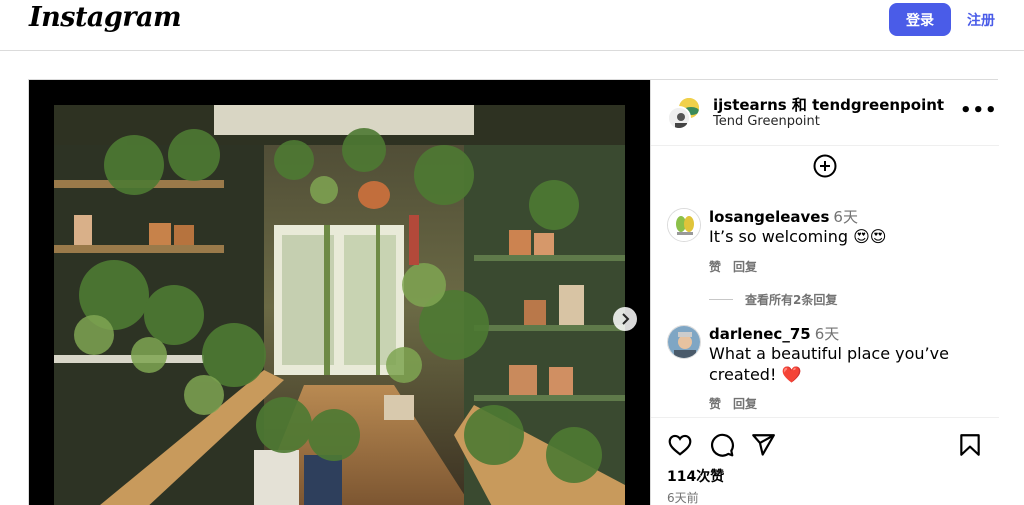  Describe the element at coordinates (791, 300) in the screenshot. I see `view-replies-label: 查看所有2条回复` at that location.